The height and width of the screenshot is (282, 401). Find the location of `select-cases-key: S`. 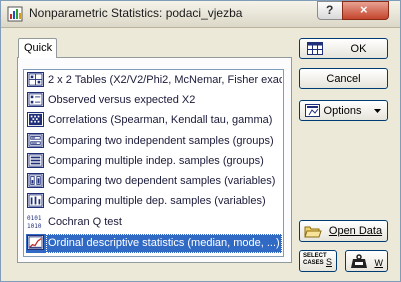

select-cases-key: S is located at coordinates (328, 262).